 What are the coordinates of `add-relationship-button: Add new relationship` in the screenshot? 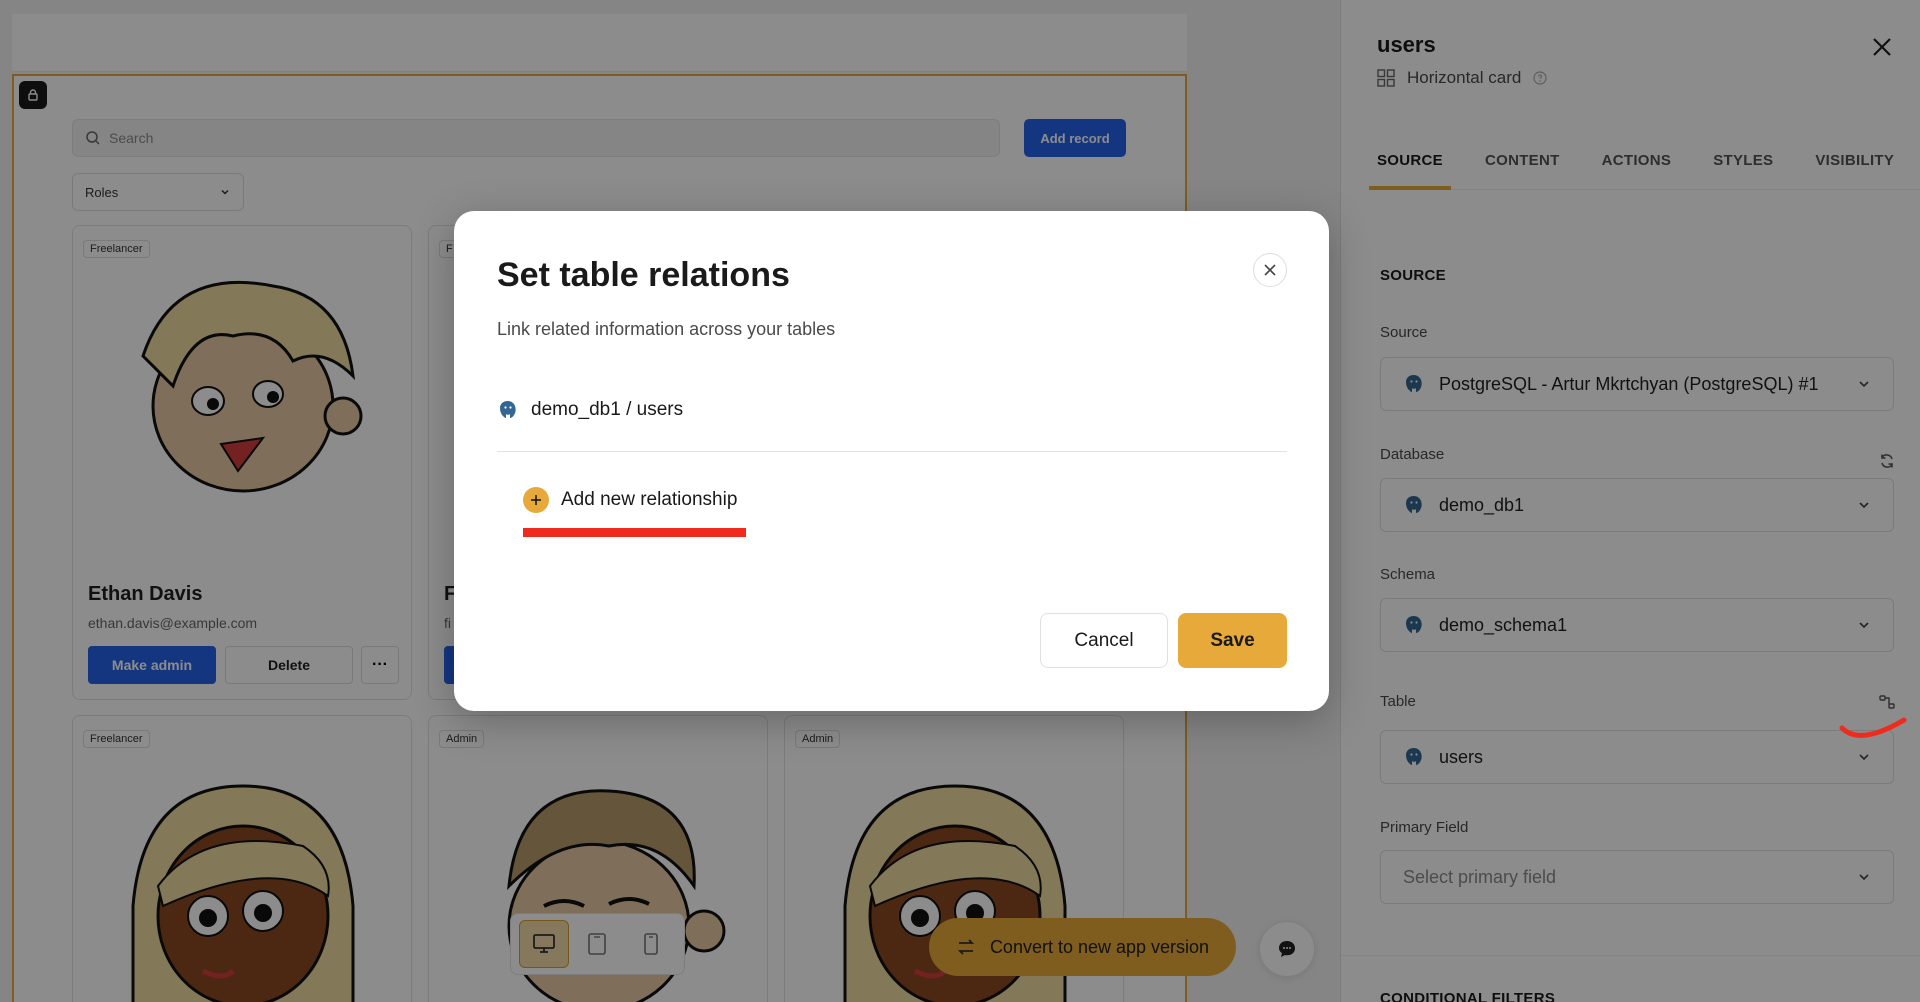 It's located at (630, 500).